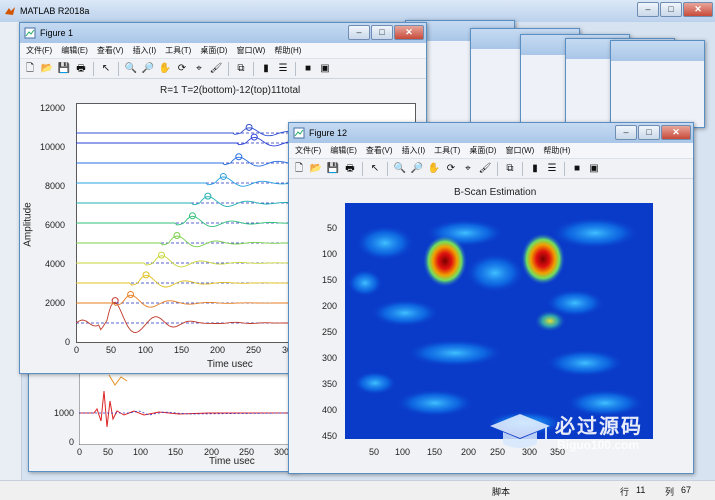 This screenshot has width=715, height=500. I want to click on figure-1-controls: – □ ✕, so click(386, 32).